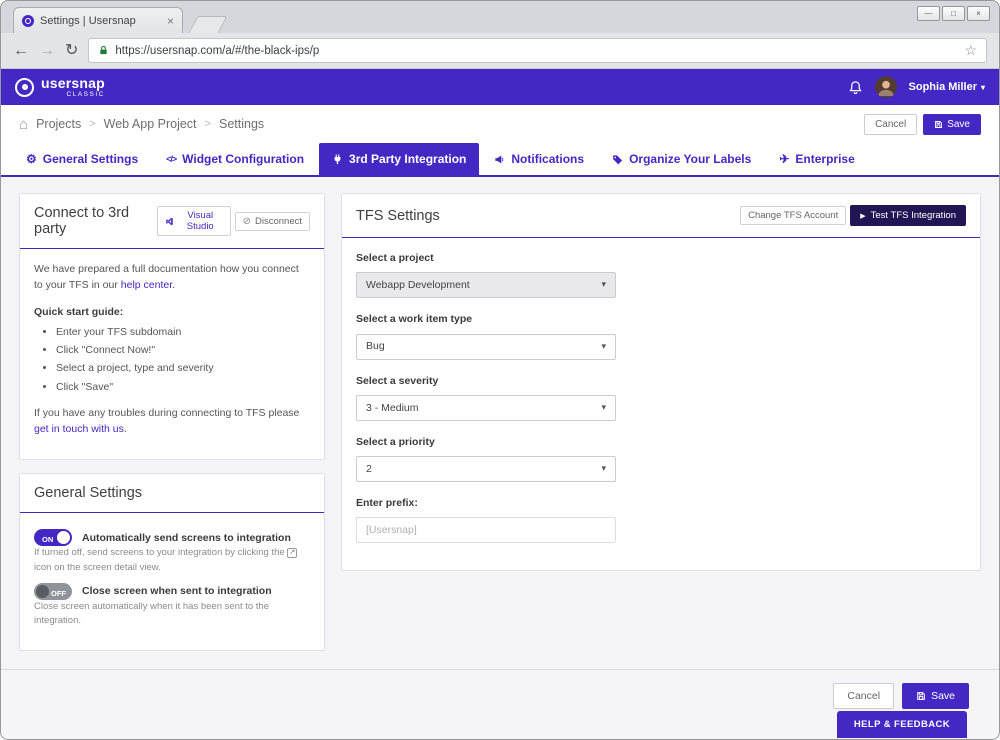 The width and height of the screenshot is (1000, 740). Describe the element at coordinates (661, 397) in the screenshot. I see `field-severity: Select a severity 3 - Medium ▾` at that location.